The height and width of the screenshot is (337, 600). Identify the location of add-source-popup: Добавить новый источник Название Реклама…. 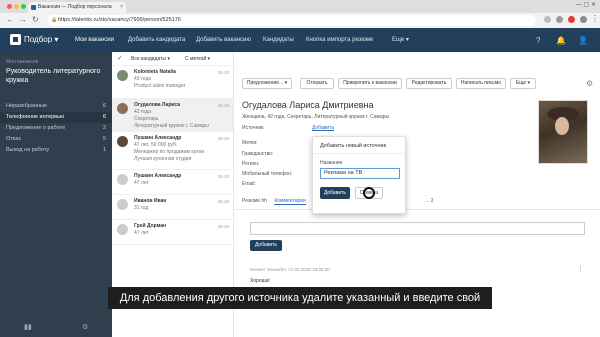
(359, 175).